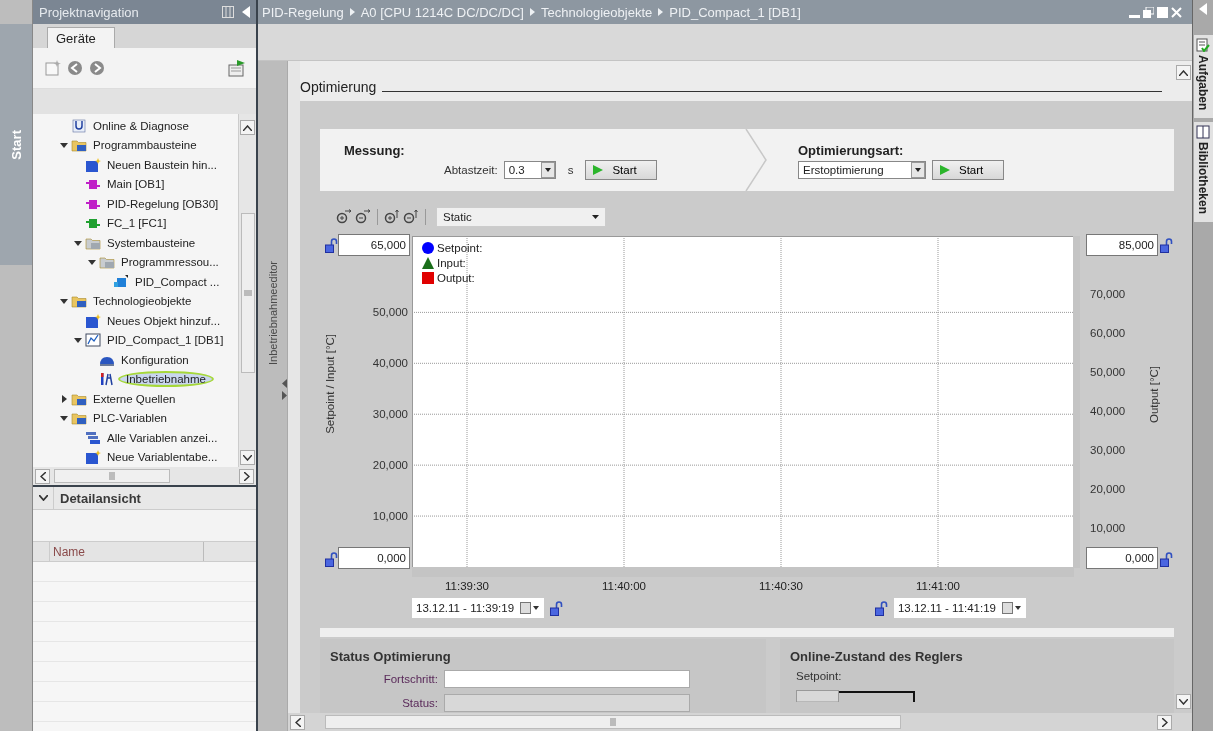  I want to click on tree-item: Programmbausteine, so click(145, 145).